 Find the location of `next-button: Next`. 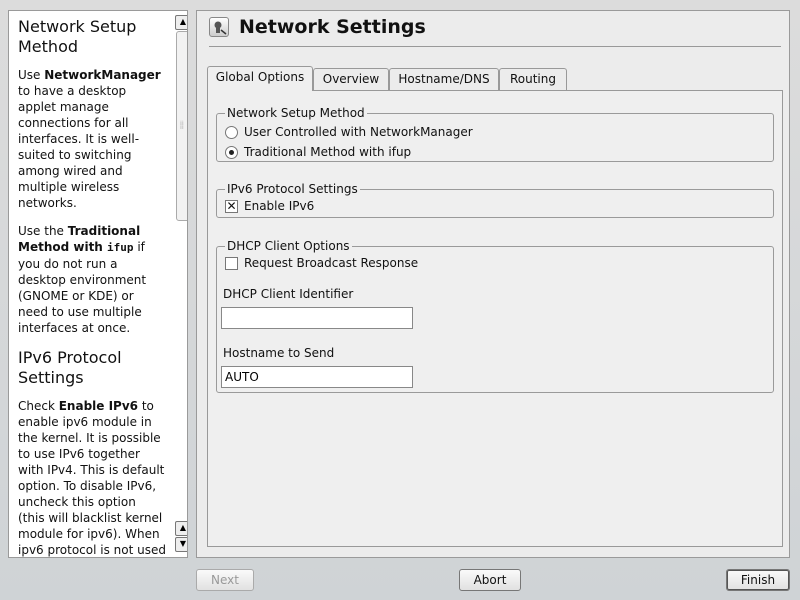

next-button: Next is located at coordinates (225, 580).